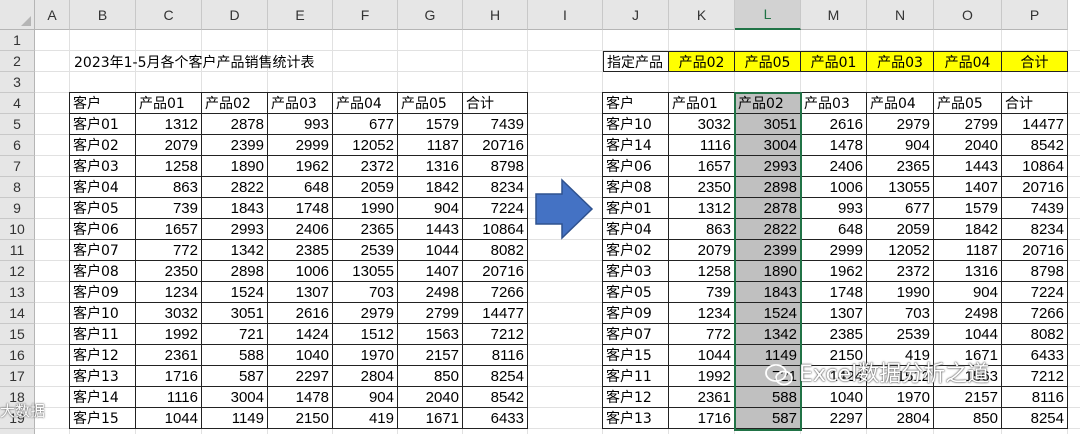 The image size is (1080, 434). What do you see at coordinates (430, 124) in the screenshot?
I see `source-value-cell: 1579` at bounding box center [430, 124].